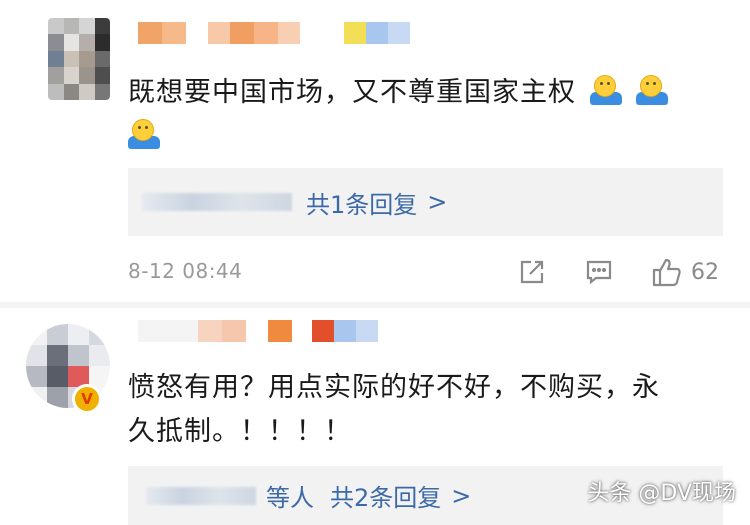  What do you see at coordinates (290, 498) in the screenshot?
I see `reply-name-suffix: 等人` at bounding box center [290, 498].